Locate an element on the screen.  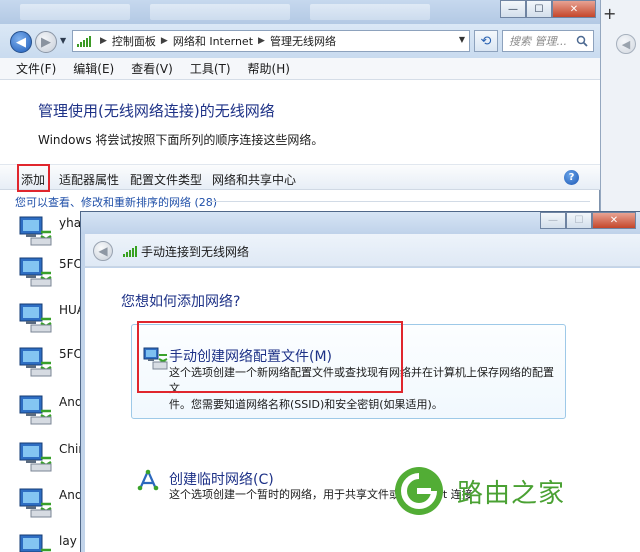
menu-file: 文件(F) is located at coordinates (36, 68).